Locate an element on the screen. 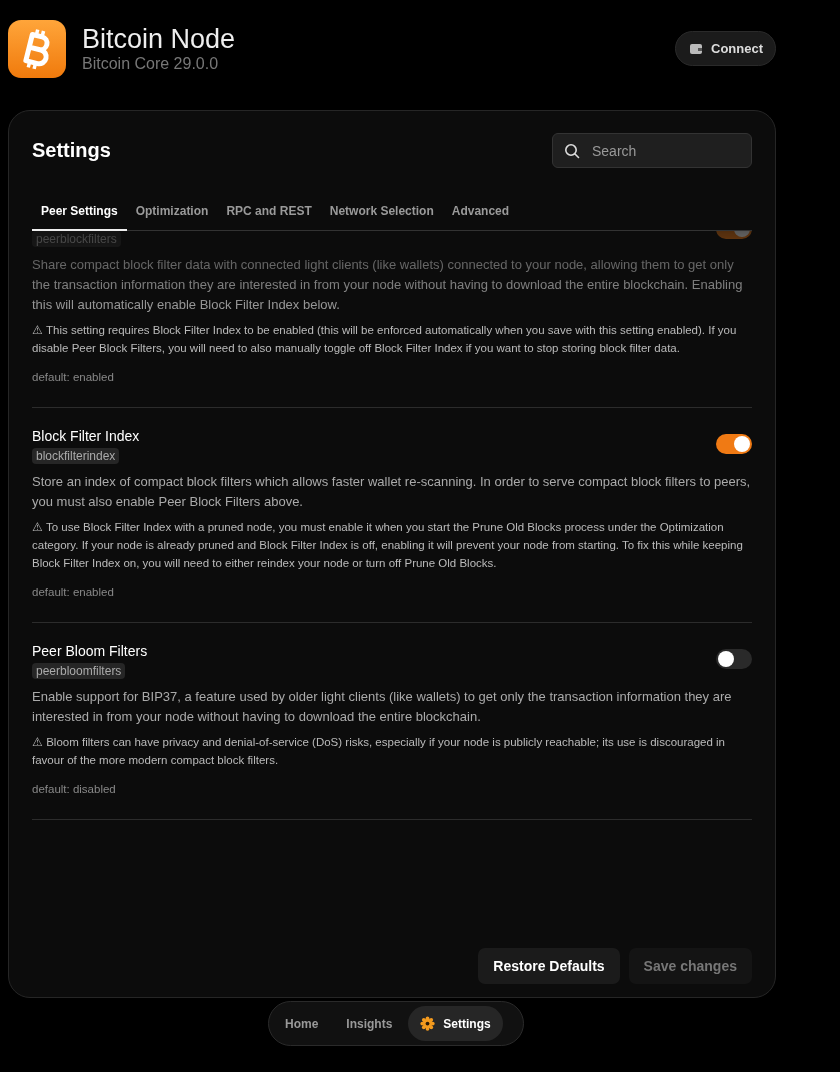 Image resolution: width=840 pixels, height=1072 pixels. gear-icon is located at coordinates (428, 1023).